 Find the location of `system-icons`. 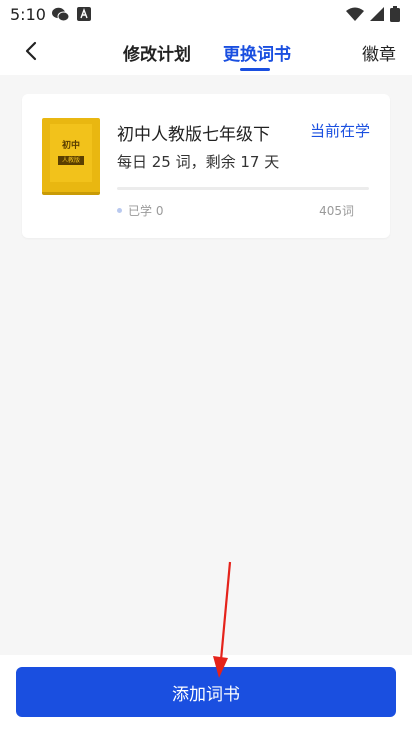

system-icons is located at coordinates (373, 14).